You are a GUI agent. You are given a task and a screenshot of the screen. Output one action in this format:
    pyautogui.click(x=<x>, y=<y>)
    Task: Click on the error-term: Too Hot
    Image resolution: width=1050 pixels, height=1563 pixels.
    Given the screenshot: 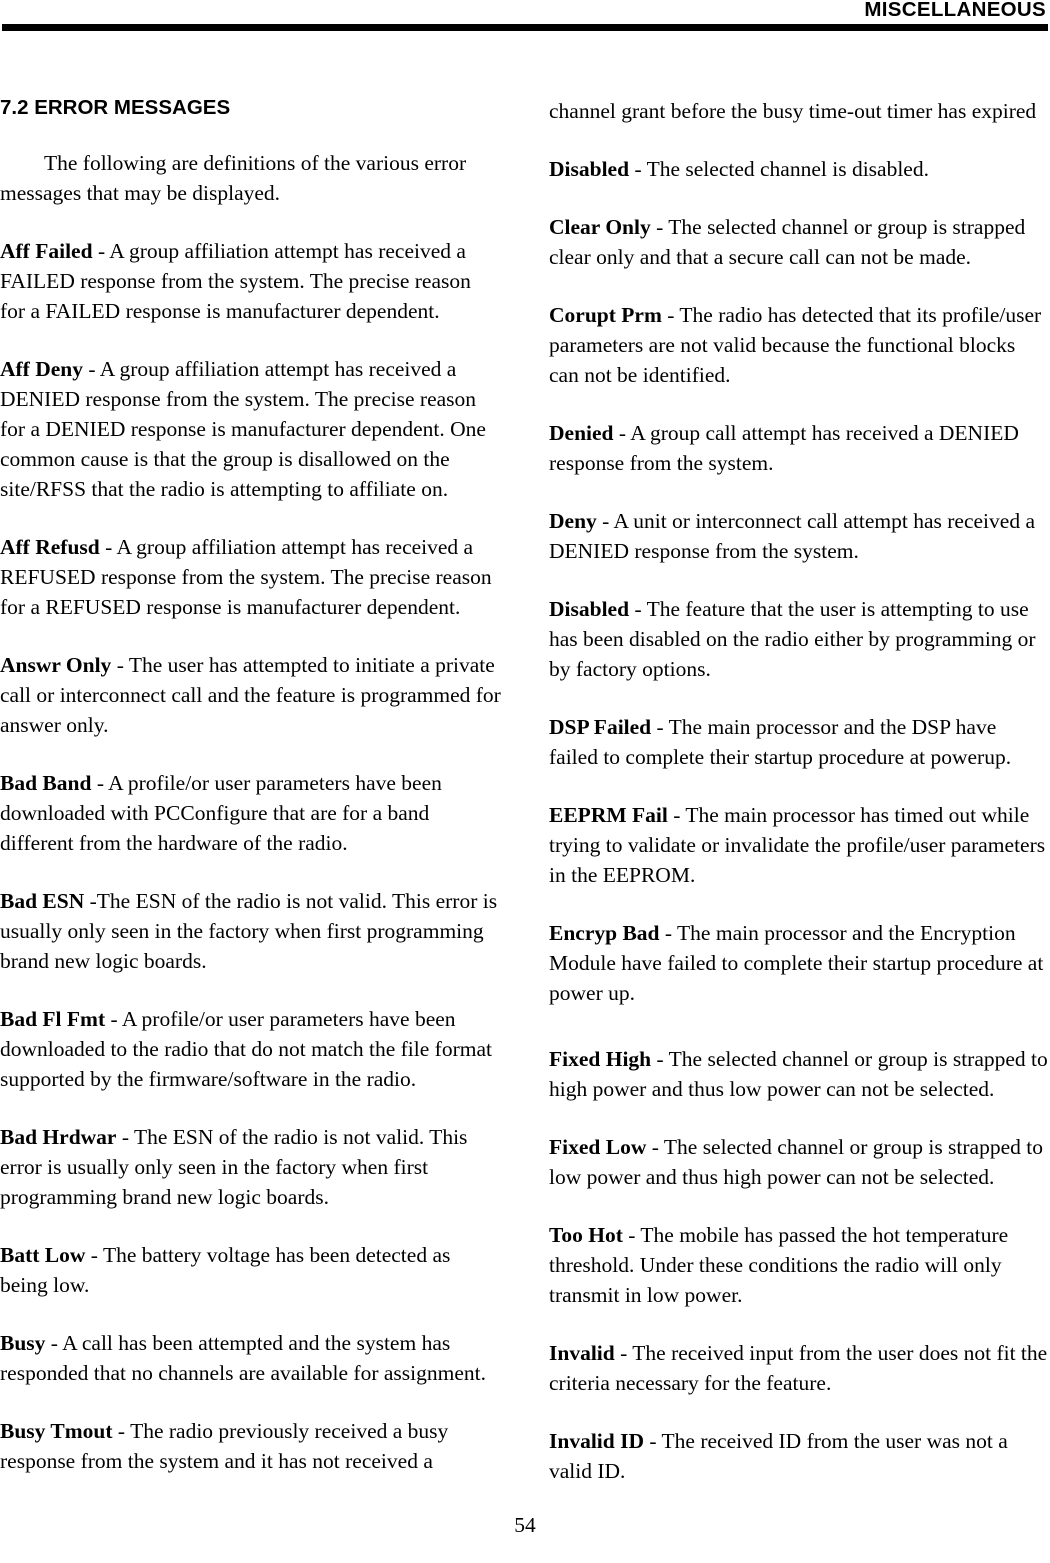 What is the action you would take?
    pyautogui.click(x=586, y=1235)
    